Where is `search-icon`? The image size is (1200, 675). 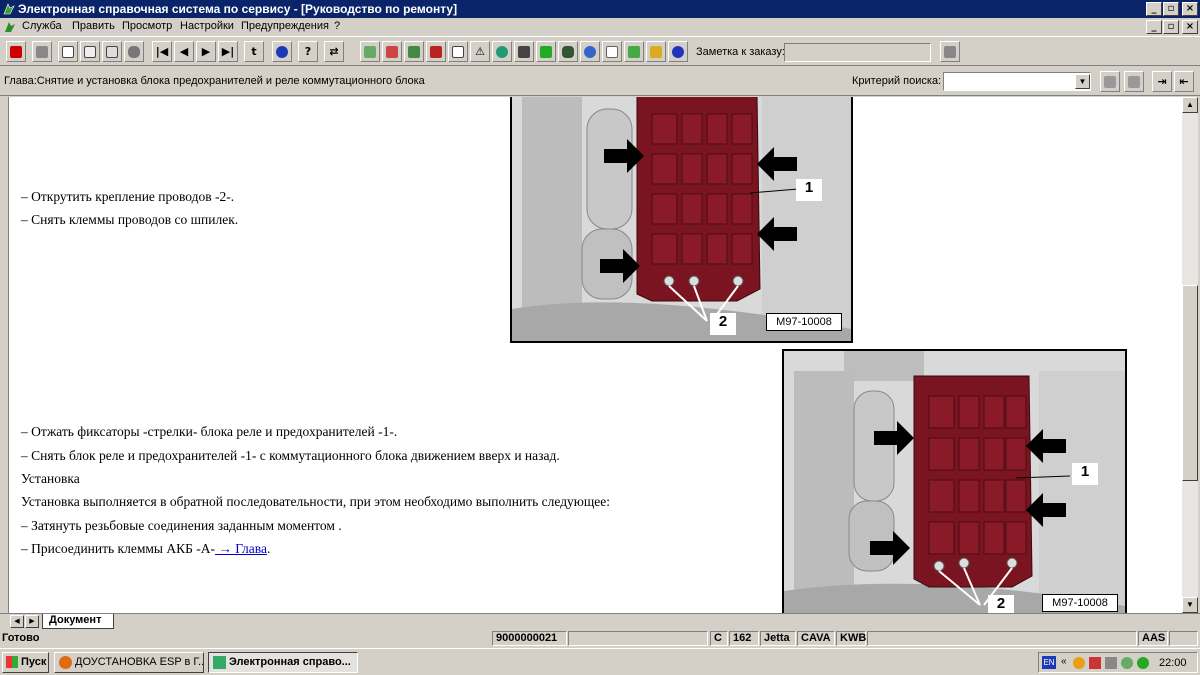 search-icon is located at coordinates (590, 51).